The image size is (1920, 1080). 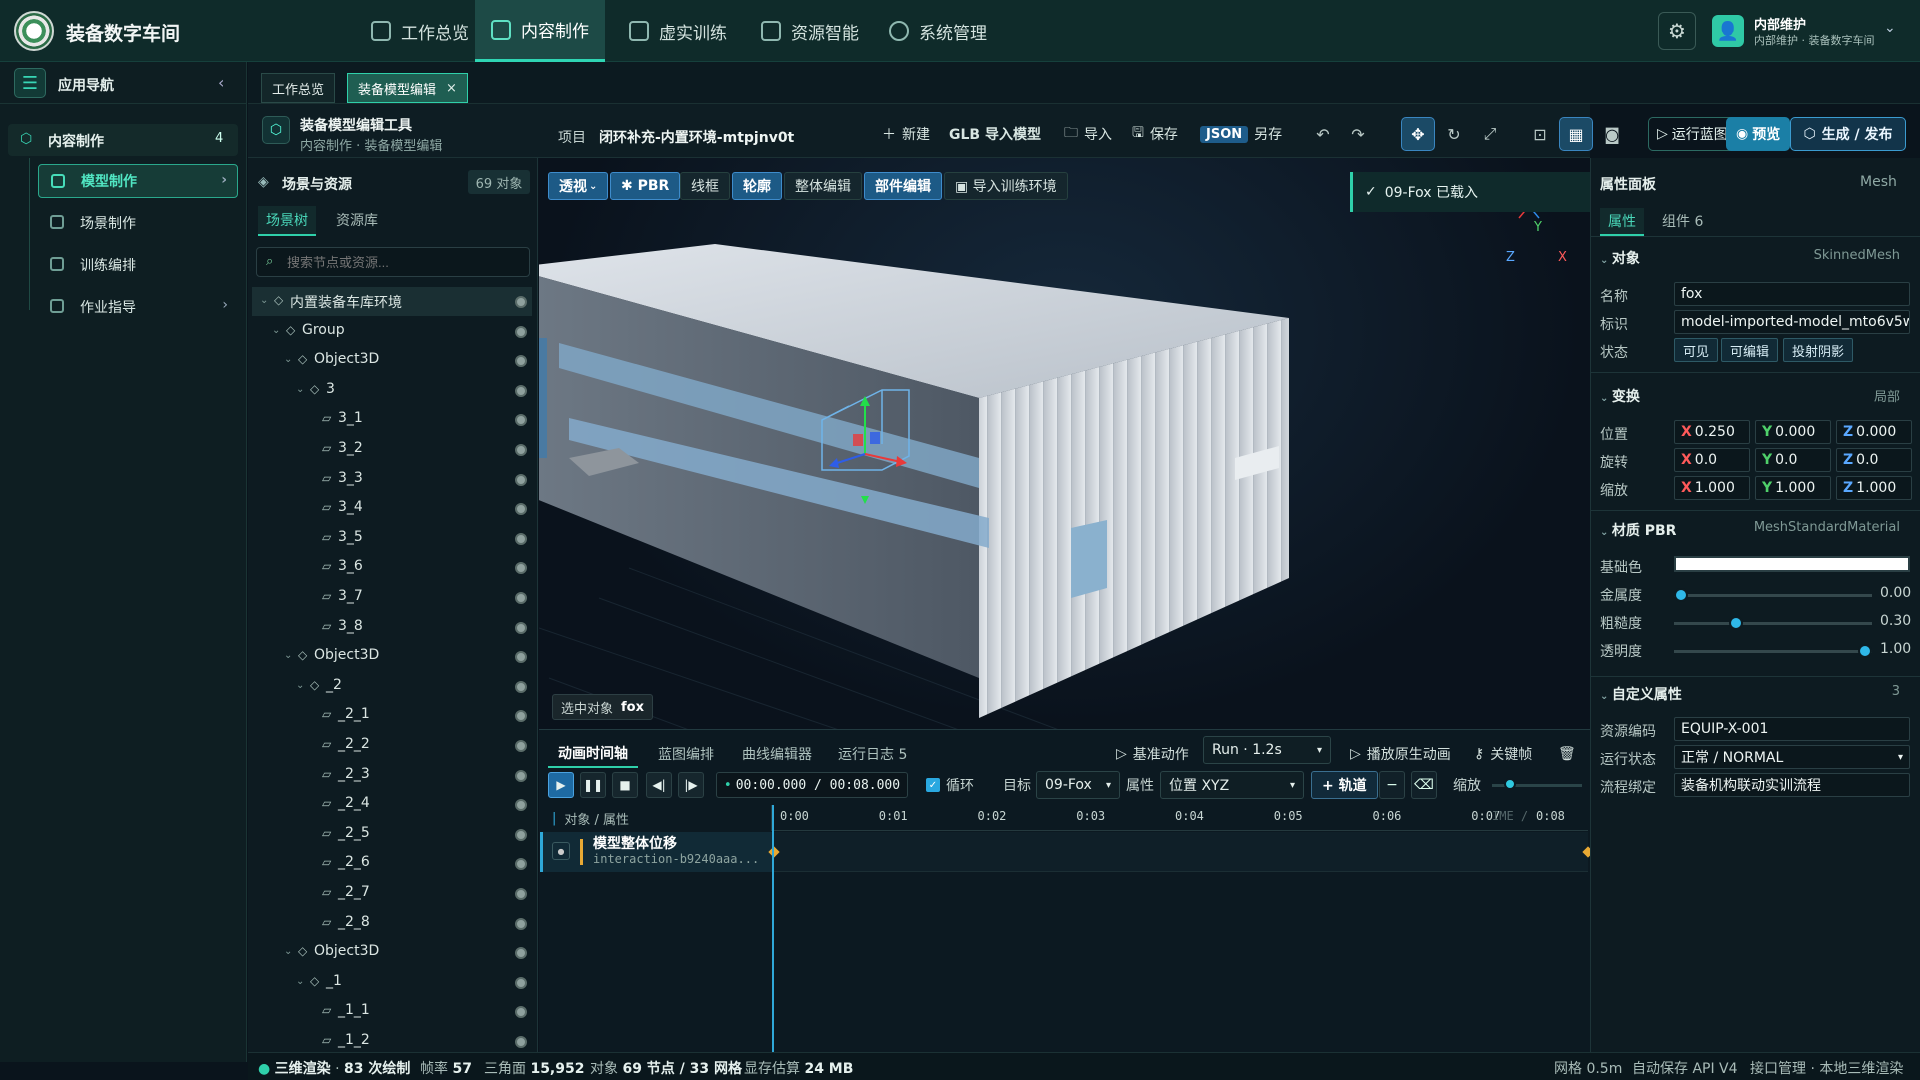 I want to click on clear-button: ⌫, so click(x=1424, y=785).